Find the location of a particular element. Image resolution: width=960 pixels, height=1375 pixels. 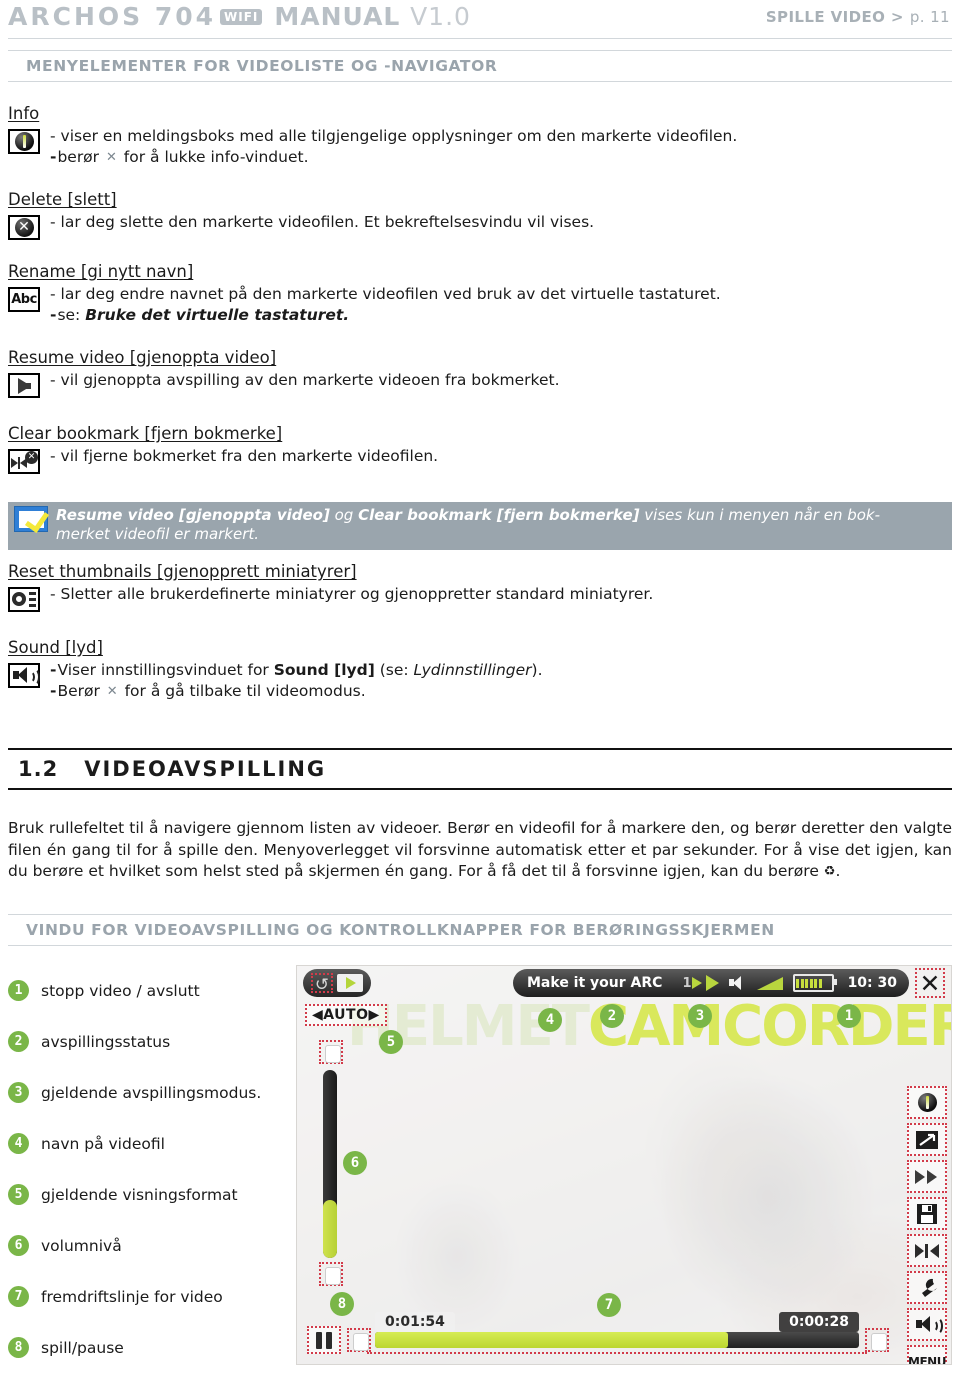

list-item: 8 spill/pause is located at coordinates (145, 1347).